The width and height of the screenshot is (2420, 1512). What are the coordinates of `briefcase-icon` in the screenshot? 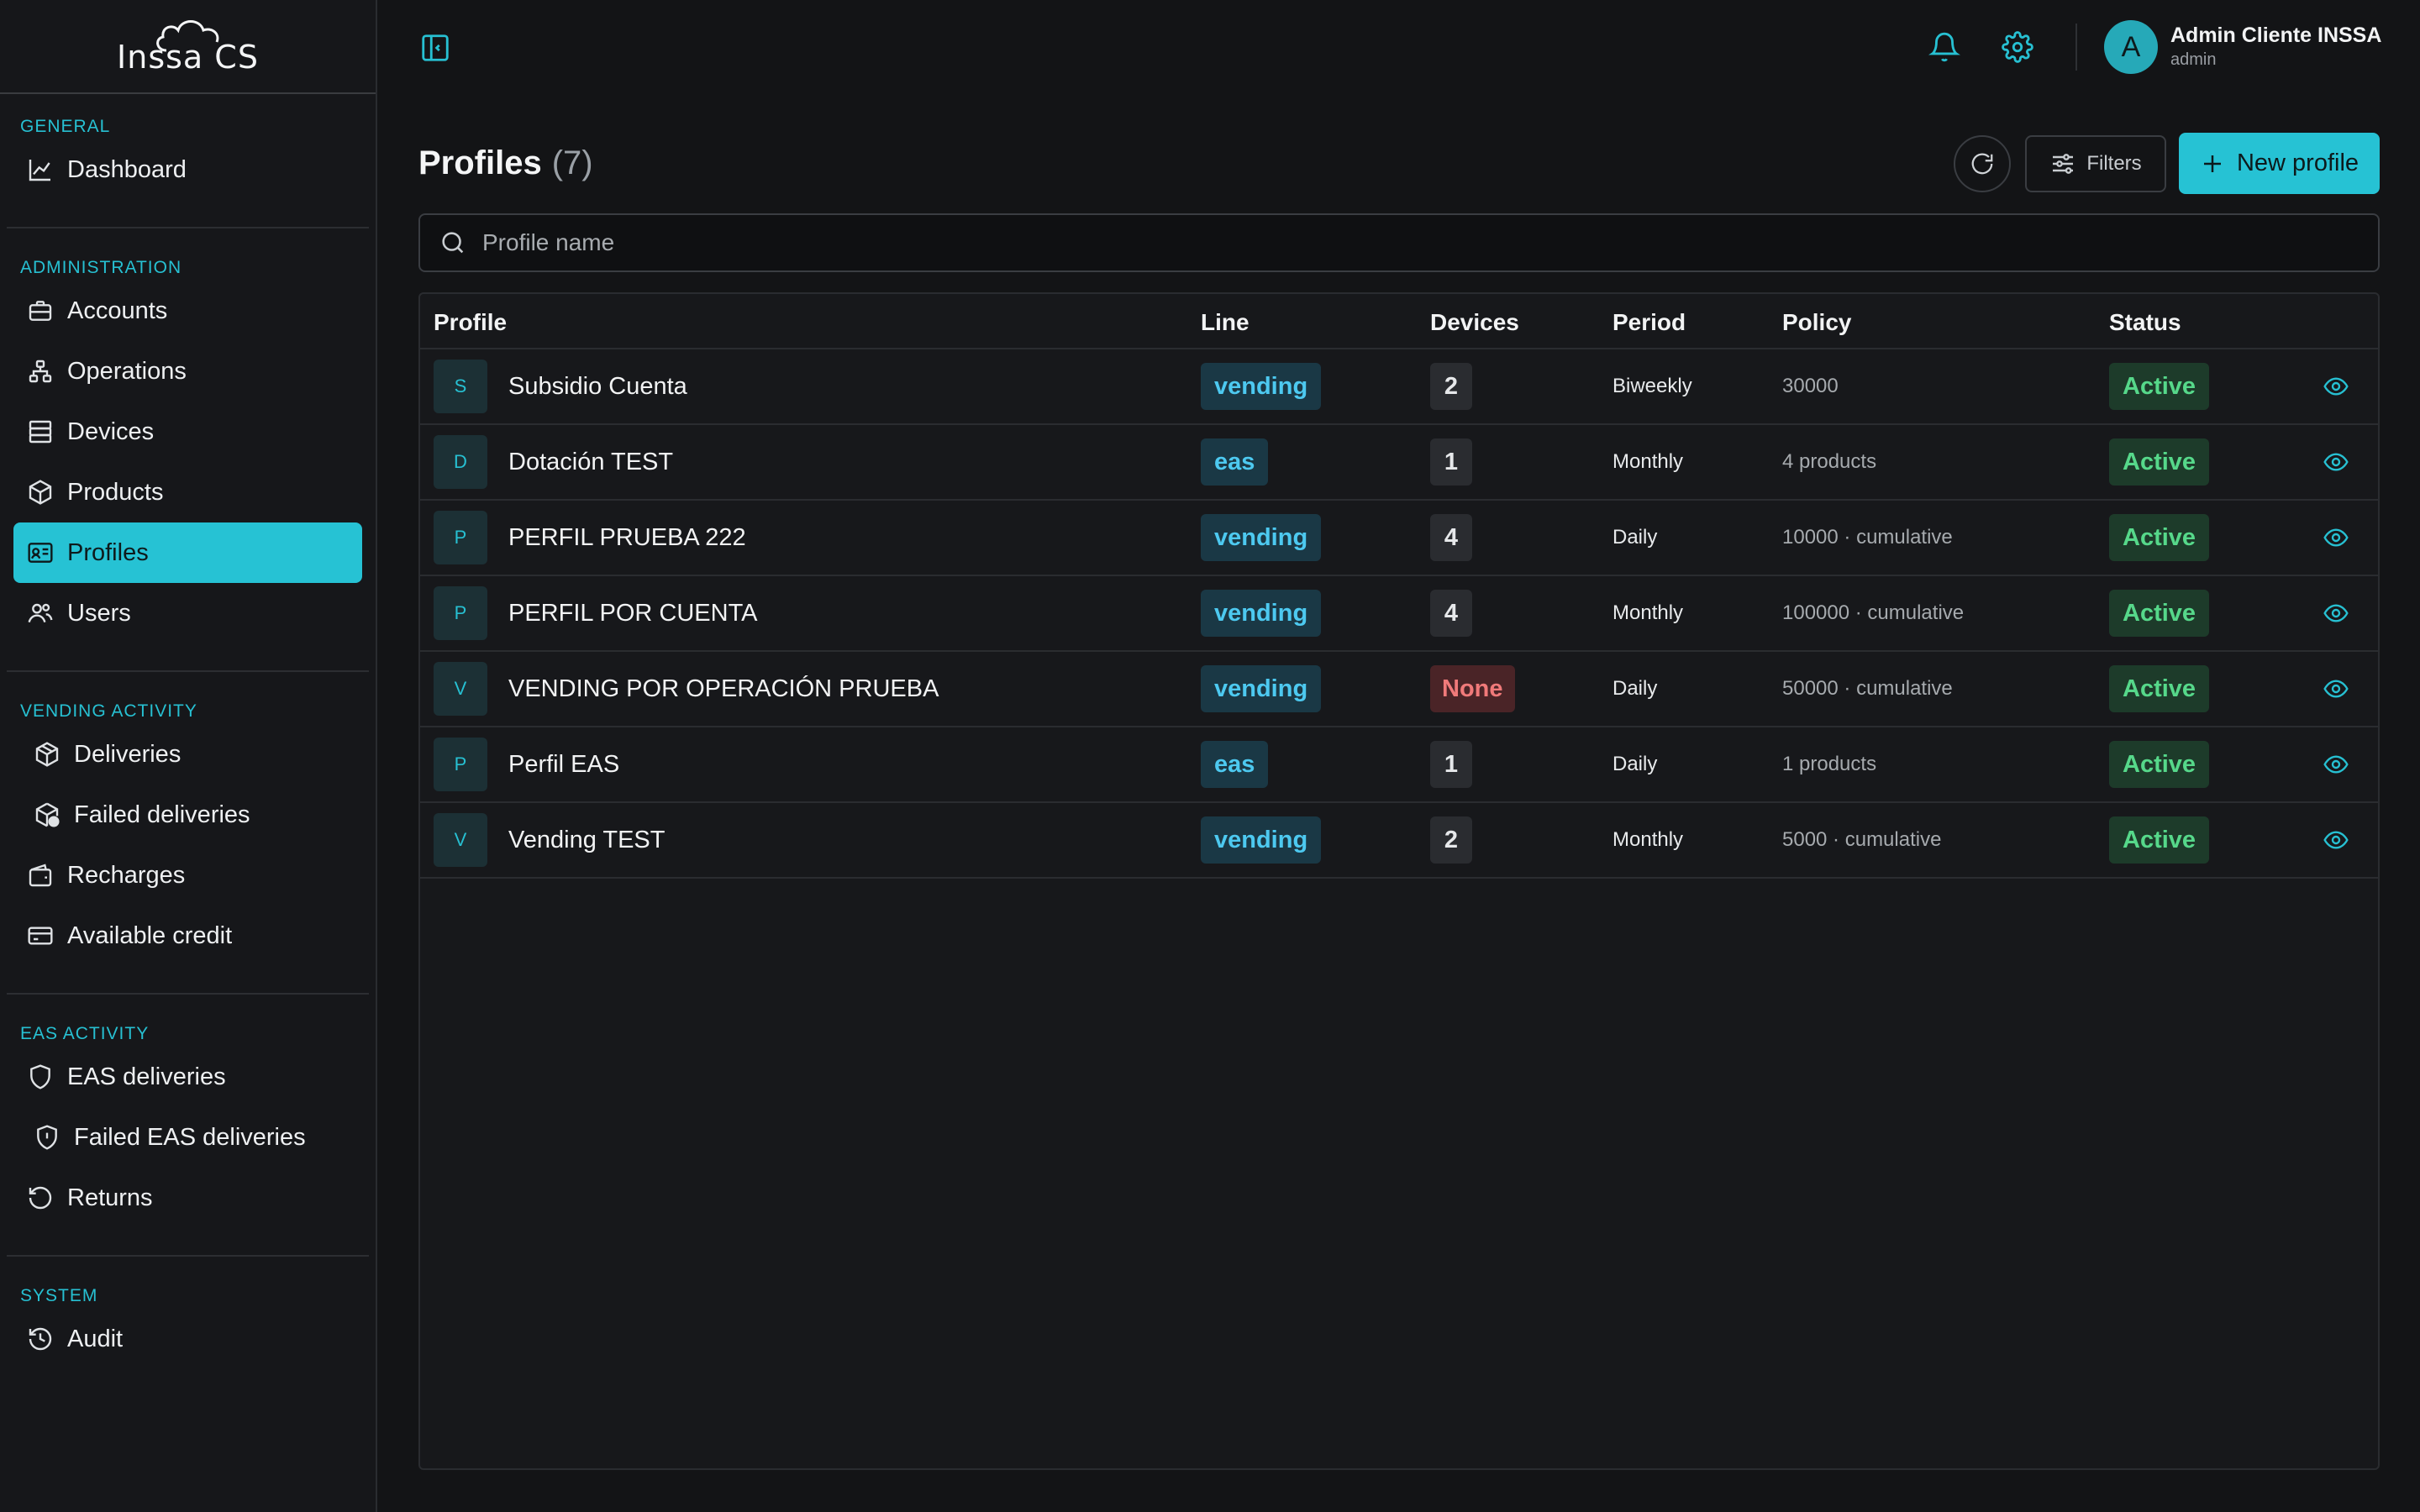 It's located at (40, 311).